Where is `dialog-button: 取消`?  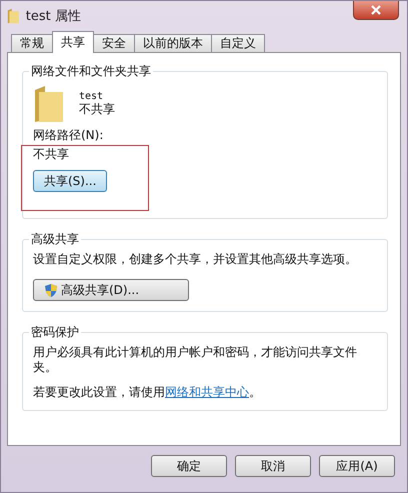
dialog-button: 取消 is located at coordinates (273, 466).